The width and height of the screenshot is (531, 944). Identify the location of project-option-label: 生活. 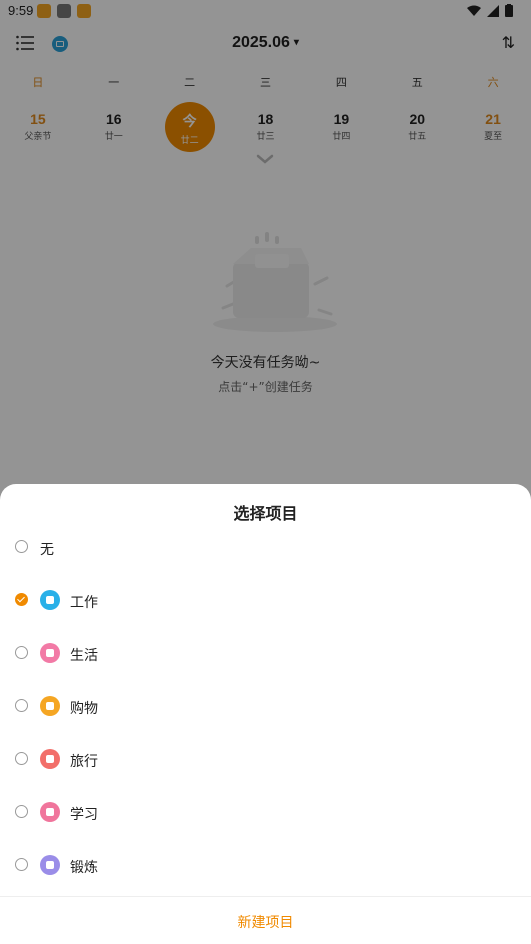
(84, 656).